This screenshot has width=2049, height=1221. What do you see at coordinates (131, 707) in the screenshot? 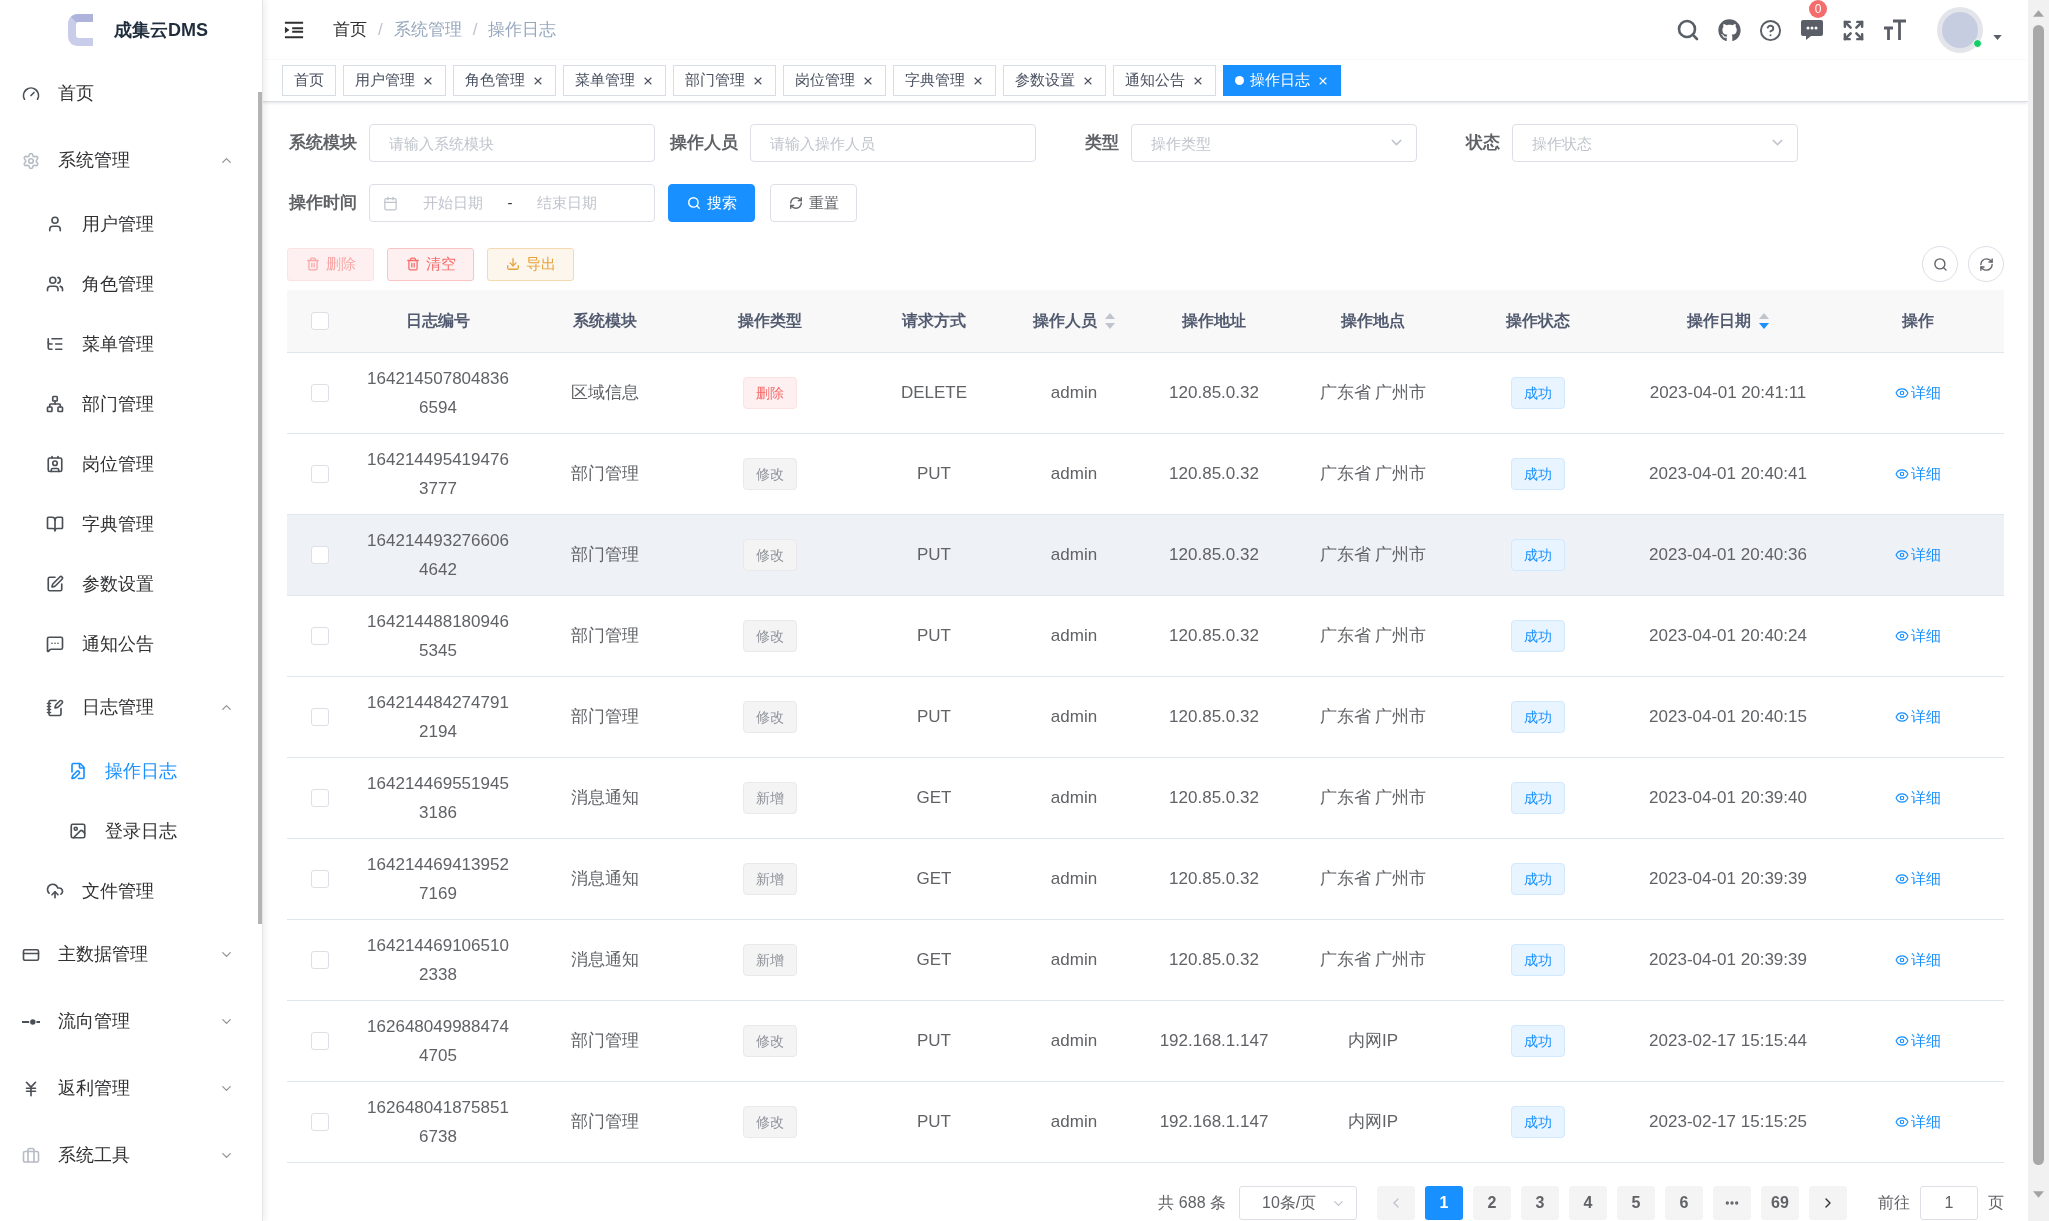
I see `menu-group: 日志管理` at bounding box center [131, 707].